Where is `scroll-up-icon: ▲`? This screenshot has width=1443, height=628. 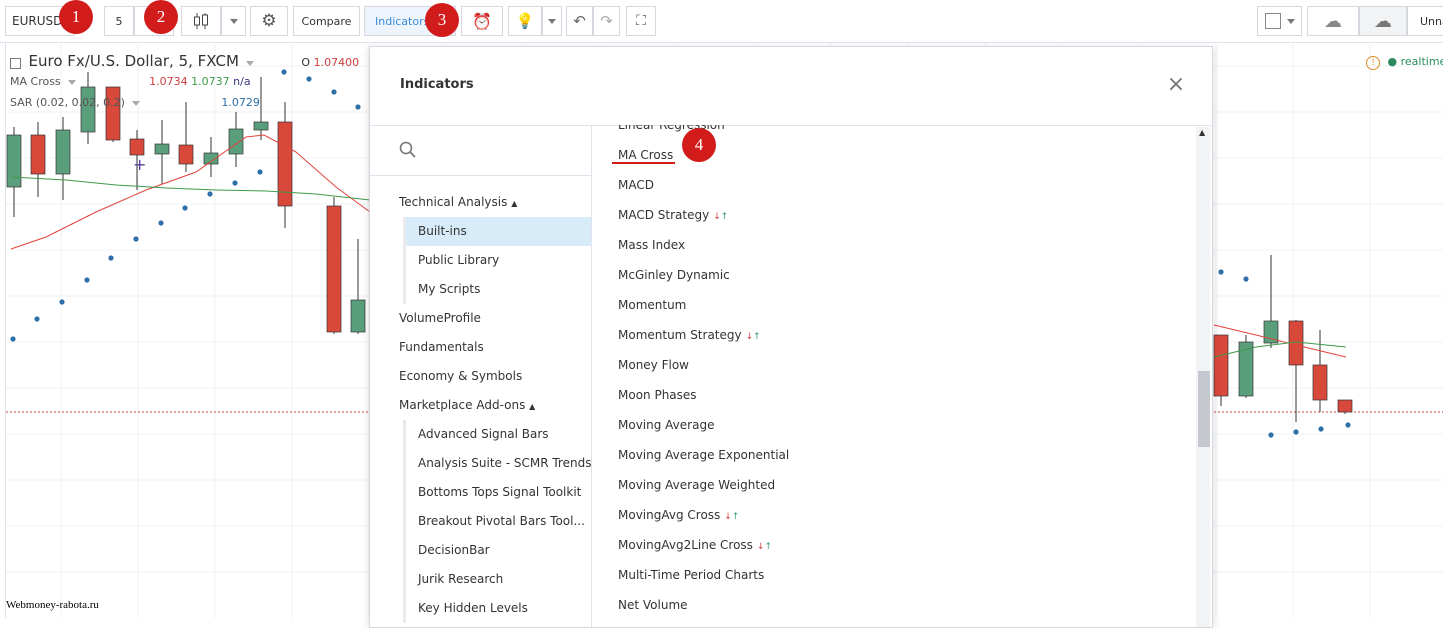
scroll-up-icon: ▲ is located at coordinates (1202, 132).